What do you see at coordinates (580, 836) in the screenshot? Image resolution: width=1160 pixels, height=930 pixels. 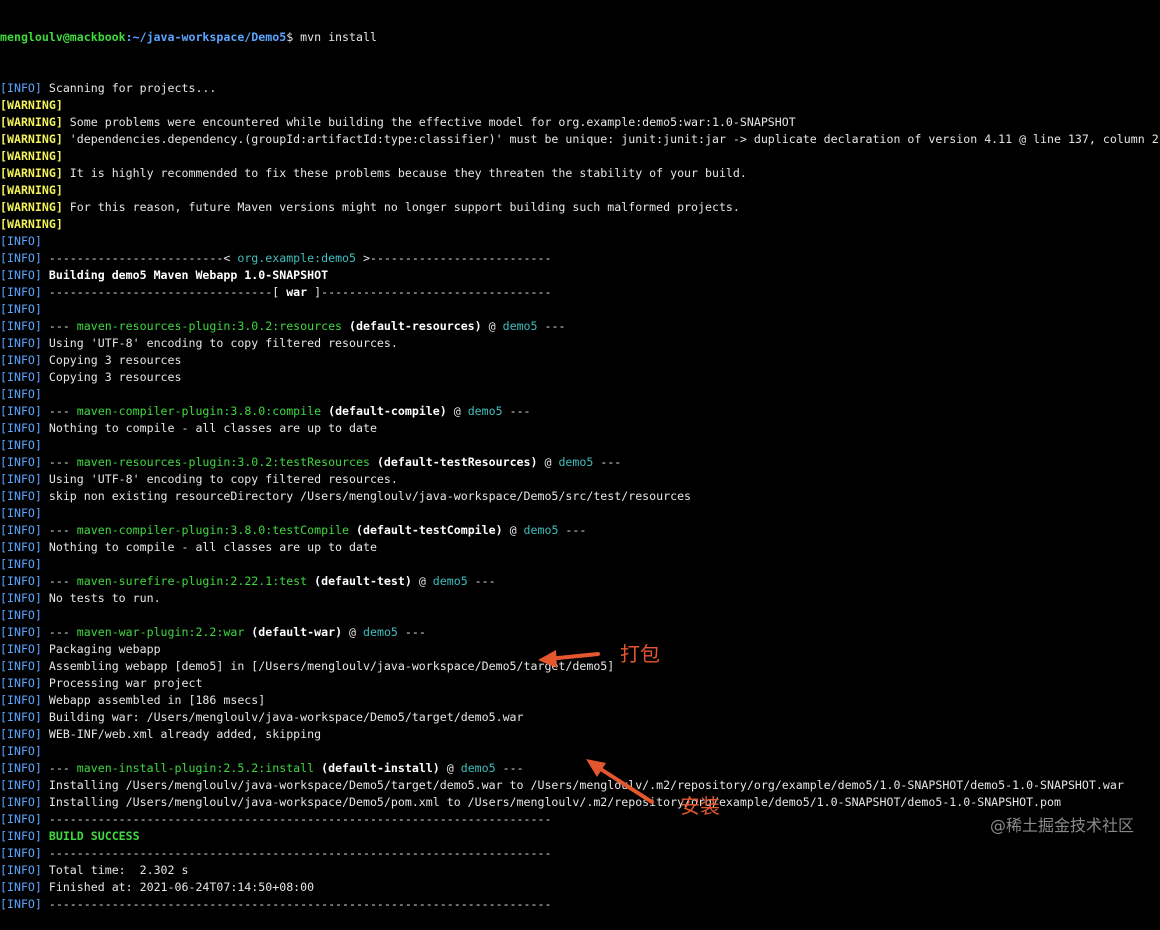 I see `log-line: [INFO] BUILD SUCCESS` at bounding box center [580, 836].